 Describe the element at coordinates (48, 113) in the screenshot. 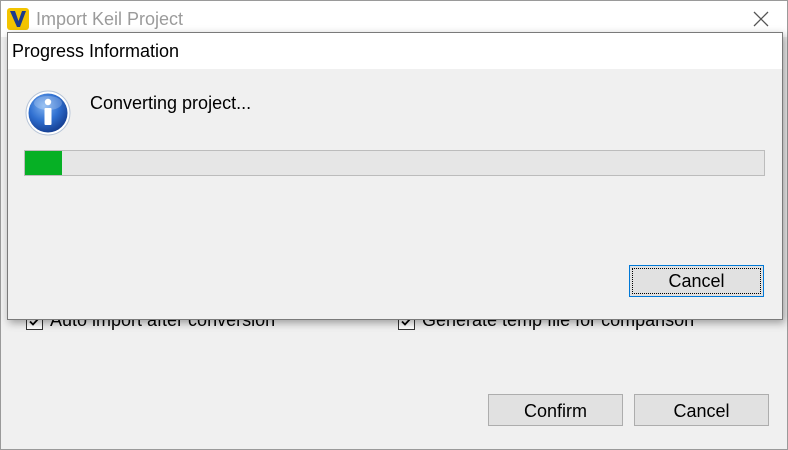

I see `info-icon` at that location.